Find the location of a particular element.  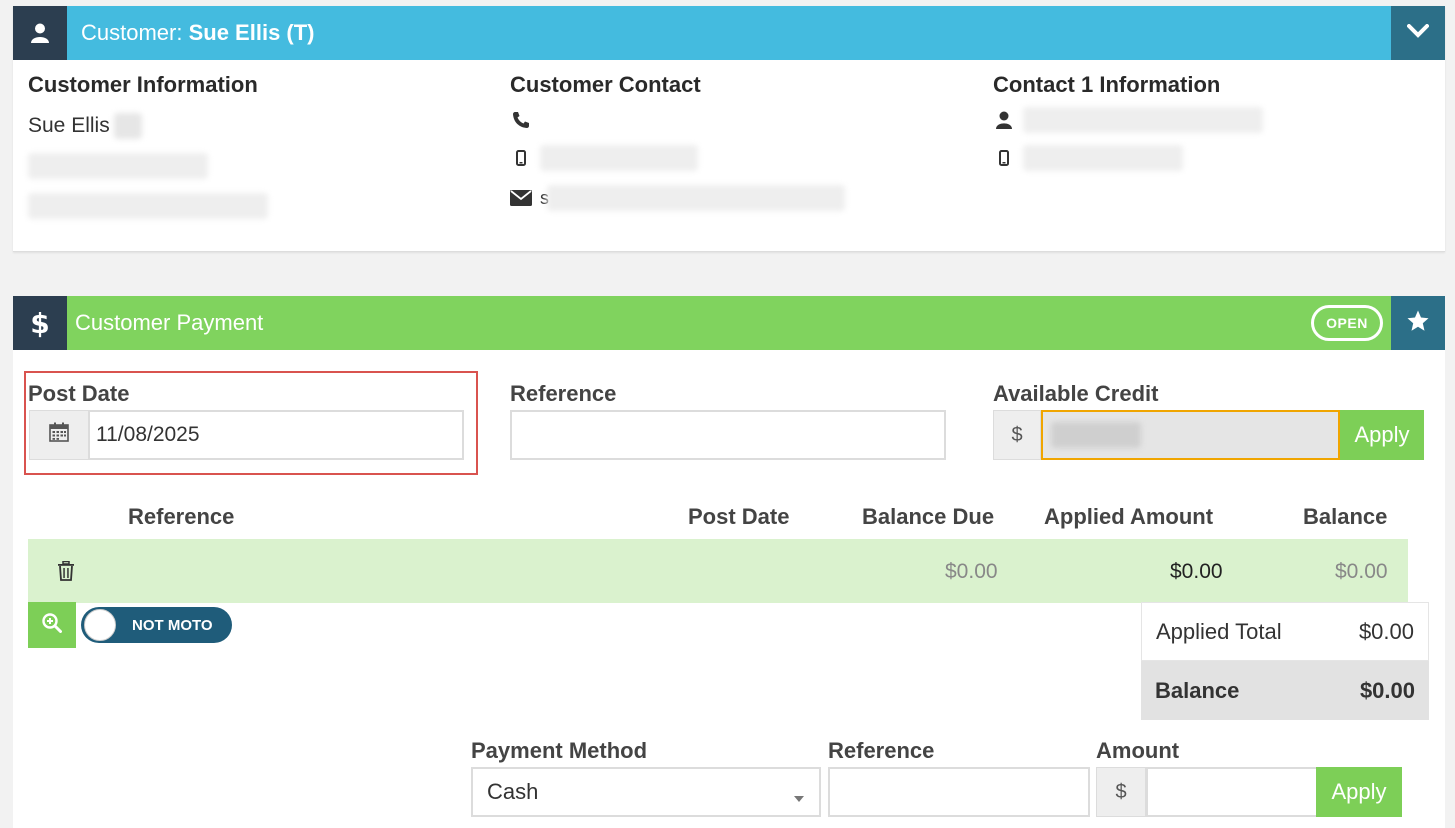

row-balance: $0.00 is located at coordinates (1361, 571).